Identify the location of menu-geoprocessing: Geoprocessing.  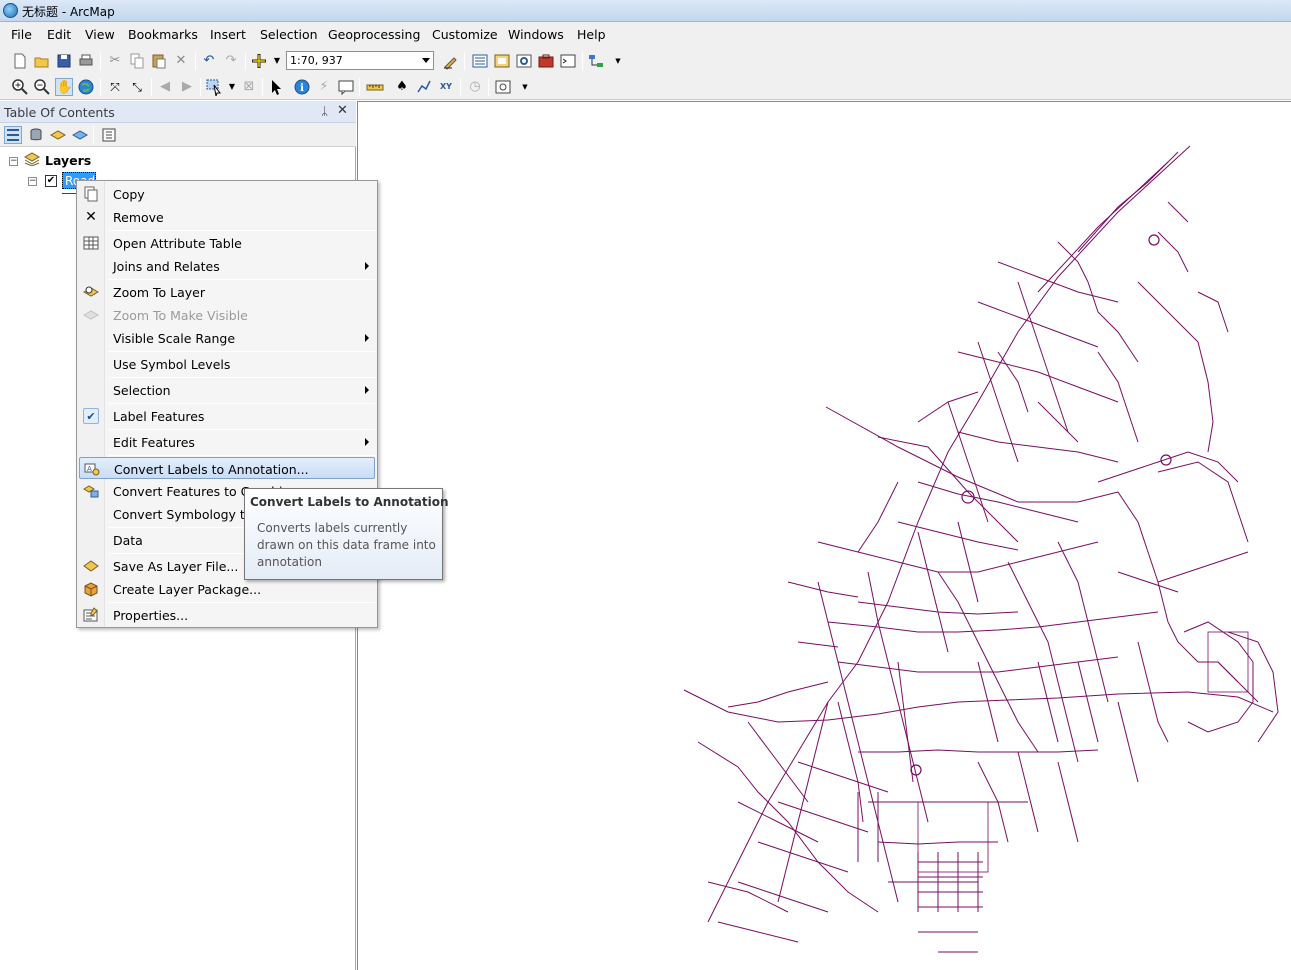
(374, 34).